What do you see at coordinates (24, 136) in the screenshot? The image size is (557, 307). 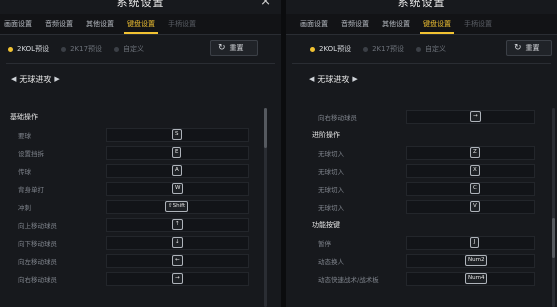 I see `action-label: 要球` at bounding box center [24, 136].